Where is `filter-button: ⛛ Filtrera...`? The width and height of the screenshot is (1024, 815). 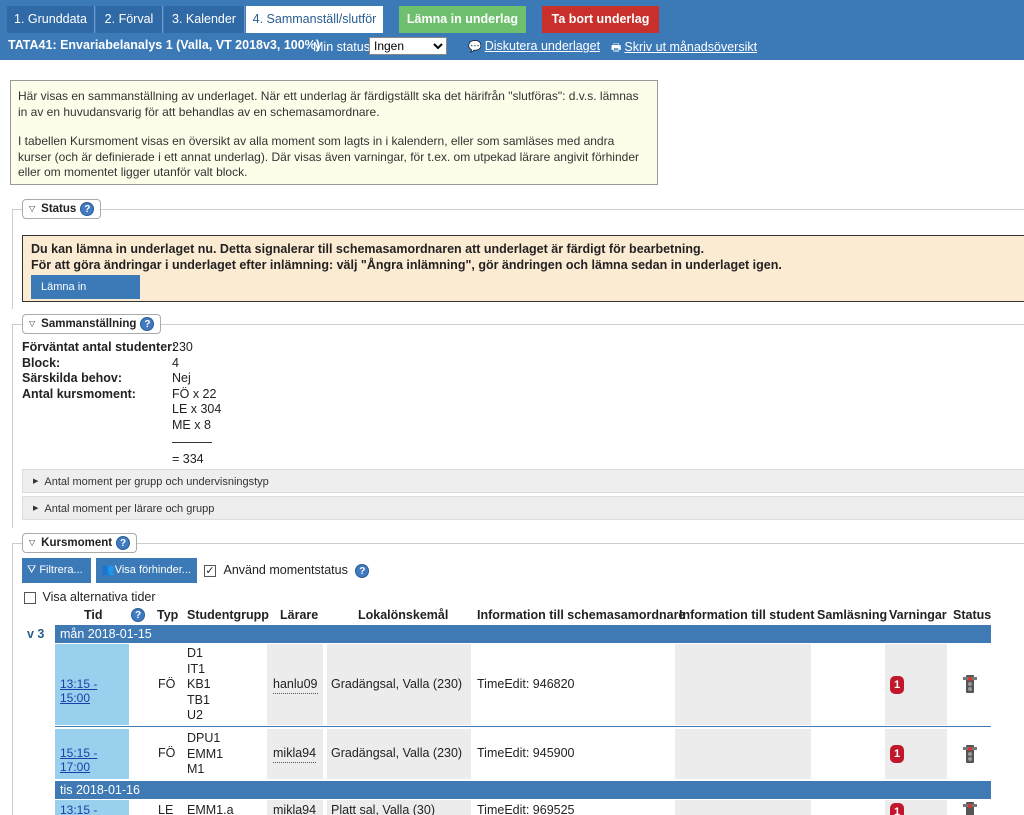 filter-button: ⛛ Filtrera... is located at coordinates (56, 570).